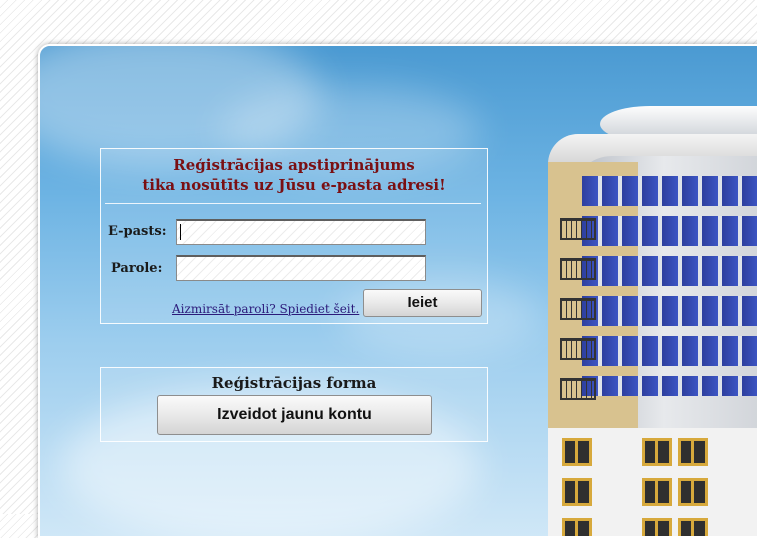  What do you see at coordinates (422, 303) in the screenshot?
I see `login-button: Ieiet` at bounding box center [422, 303].